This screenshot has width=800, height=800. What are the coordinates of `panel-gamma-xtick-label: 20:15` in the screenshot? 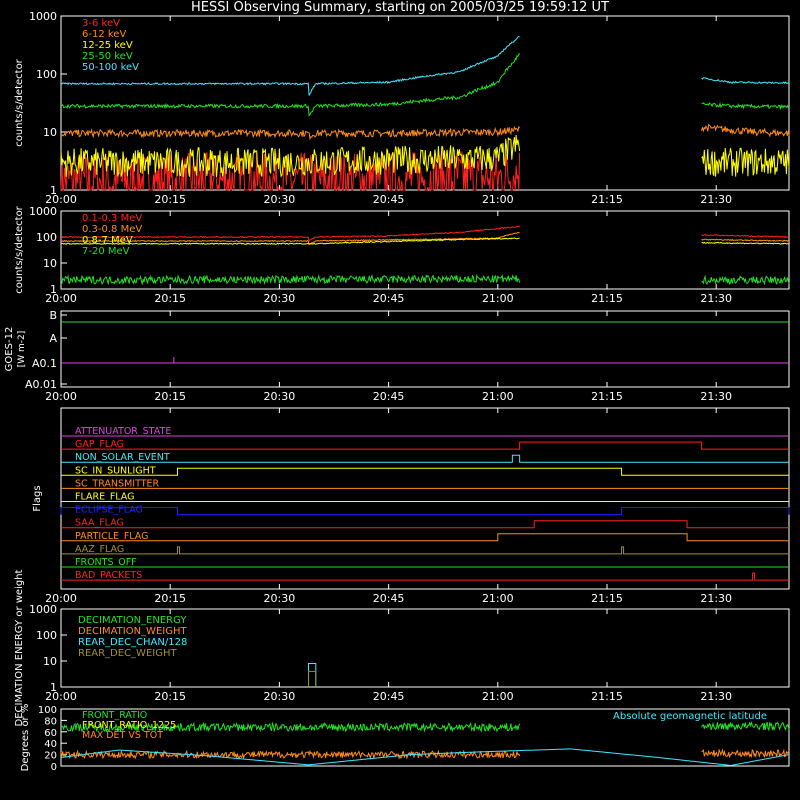 It's located at (170, 298).